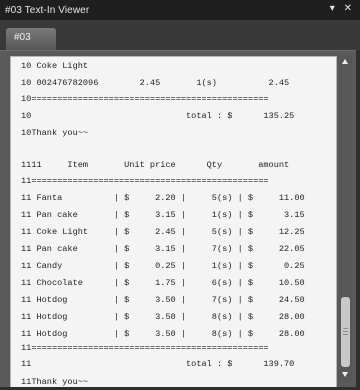 The width and height of the screenshot is (360, 390). What do you see at coordinates (163, 232) in the screenshot?
I see `text-line: 11 Coke Light | $ 2.45 | 5(s) | $ 12.25` at bounding box center [163, 232].